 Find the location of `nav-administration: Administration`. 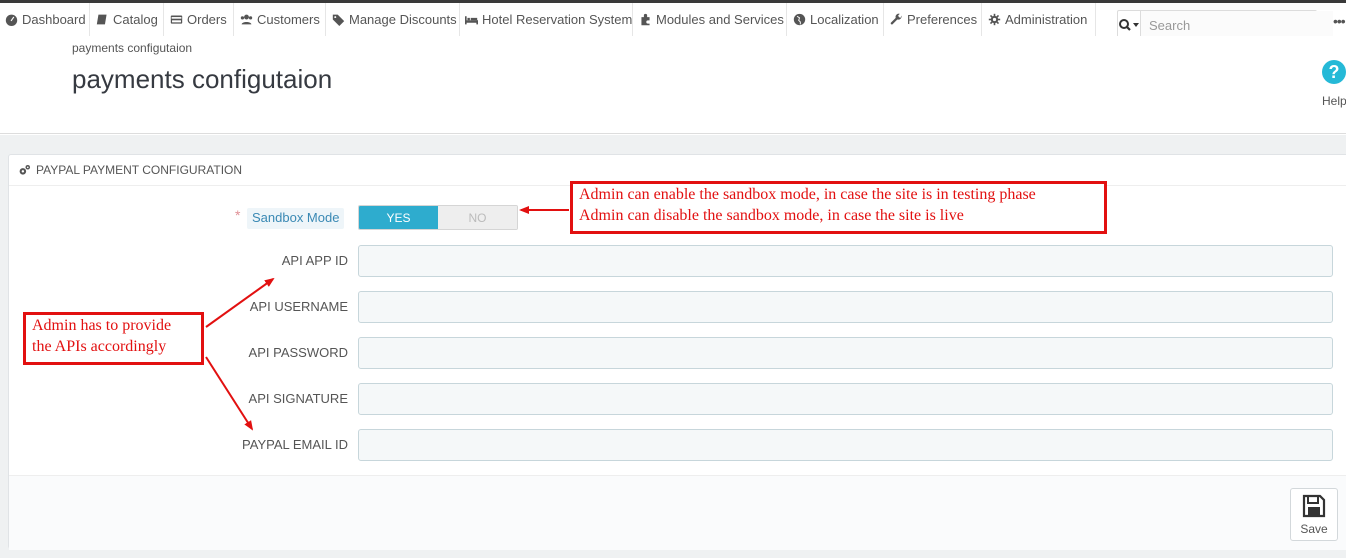

nav-administration: Administration is located at coordinates (1039, 19).